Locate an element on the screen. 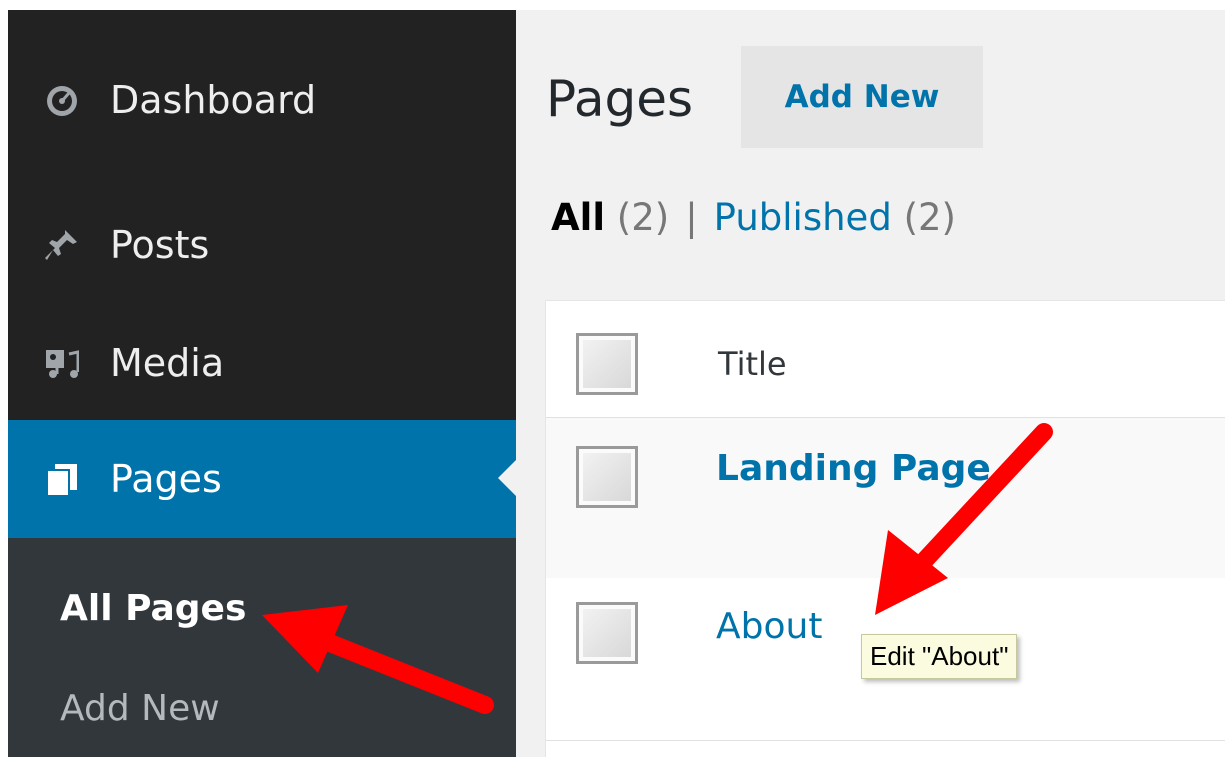 This screenshot has height=757, width=1225. column-header-title: Title is located at coordinates (752, 364).